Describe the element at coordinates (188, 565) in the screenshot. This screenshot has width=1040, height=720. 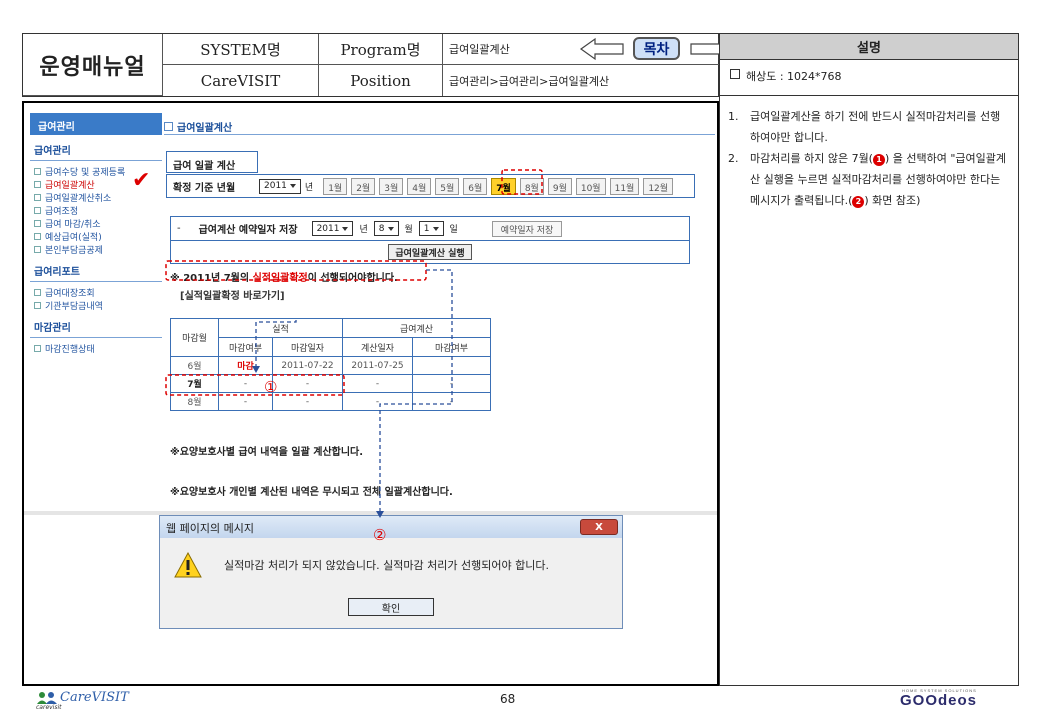
I see `warning-icon` at that location.